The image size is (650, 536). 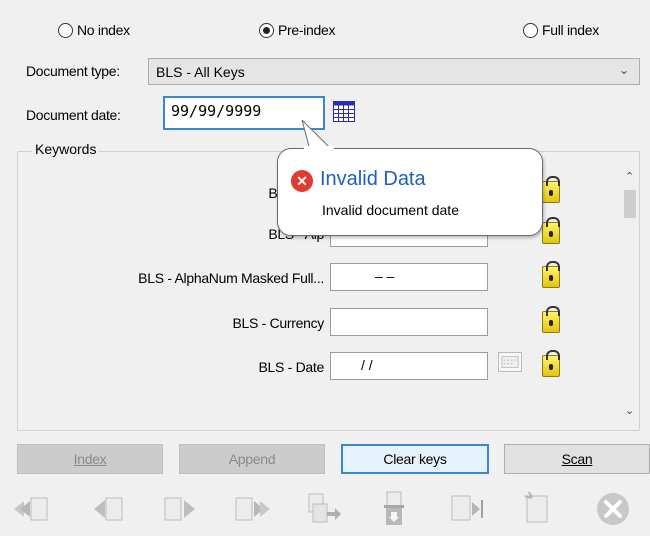 I want to click on document-type-select: BLS - All Keys ⌄, so click(x=394, y=71).